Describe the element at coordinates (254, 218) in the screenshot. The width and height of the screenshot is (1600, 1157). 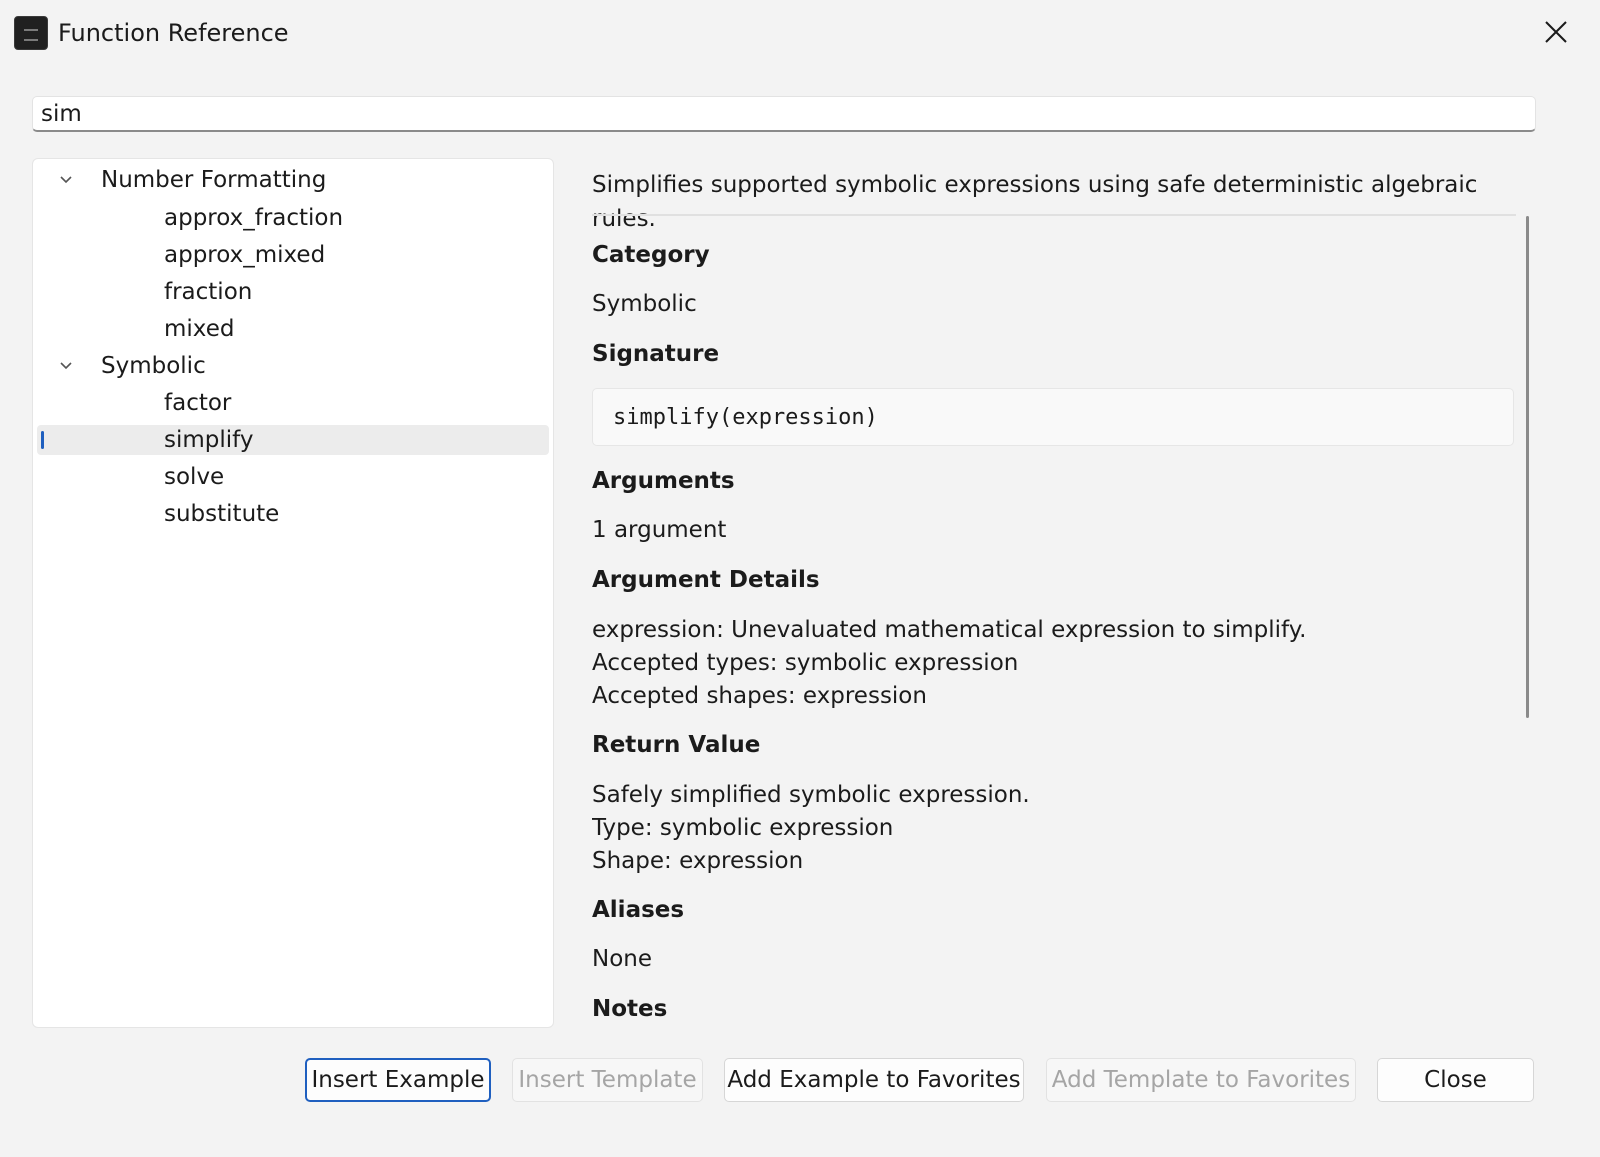
I see `tree-item-label: approx_fraction` at that location.